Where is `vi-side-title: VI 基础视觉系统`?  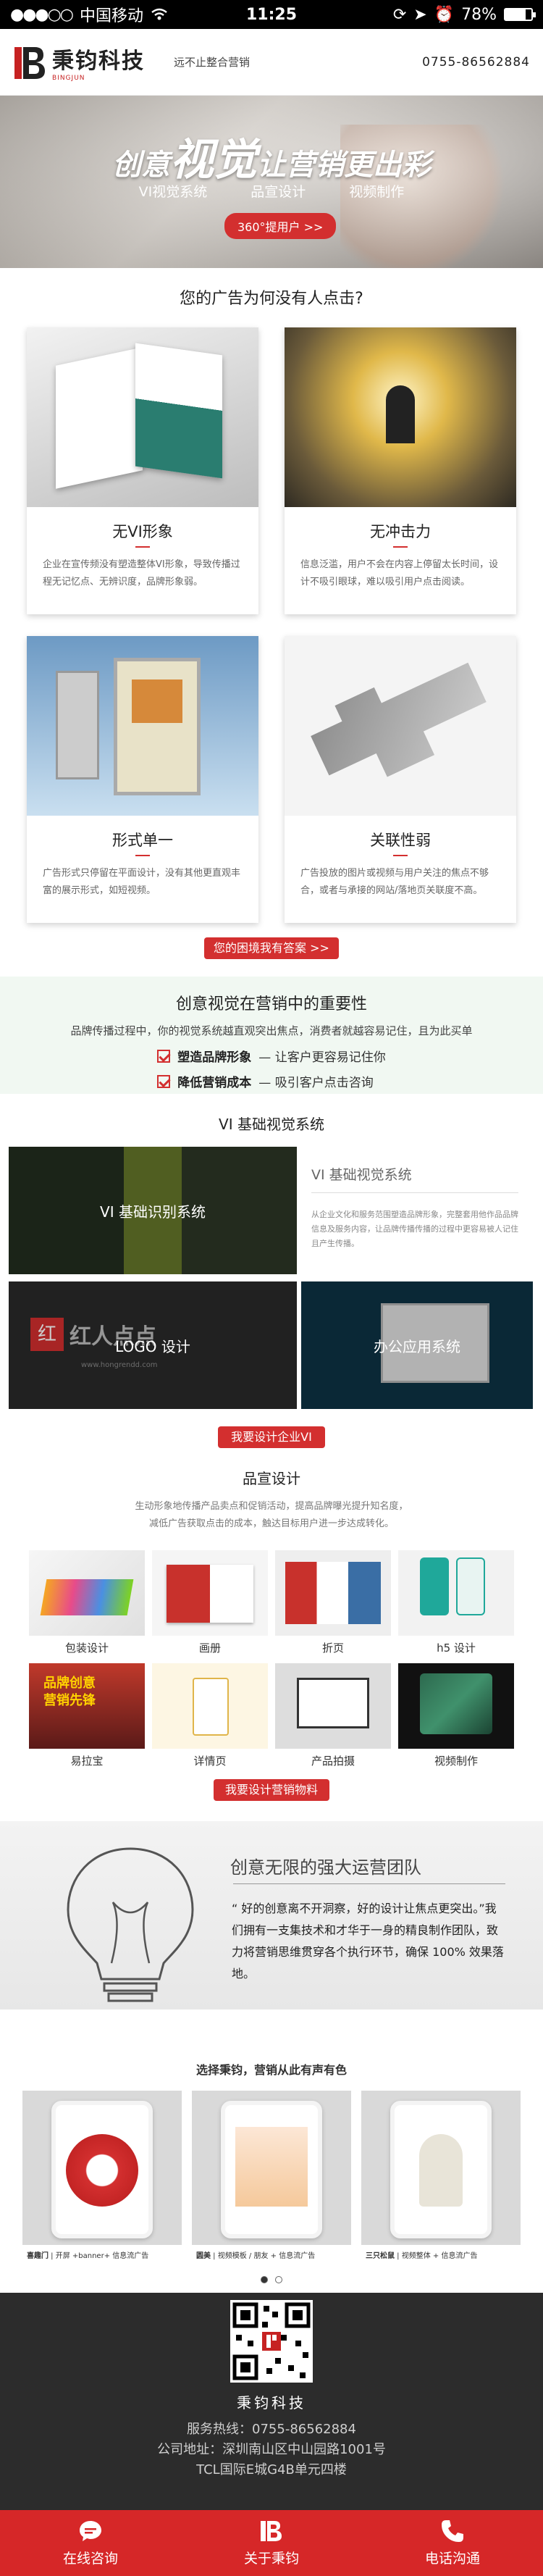 vi-side-title: VI 基础视觉系统 is located at coordinates (414, 1178).